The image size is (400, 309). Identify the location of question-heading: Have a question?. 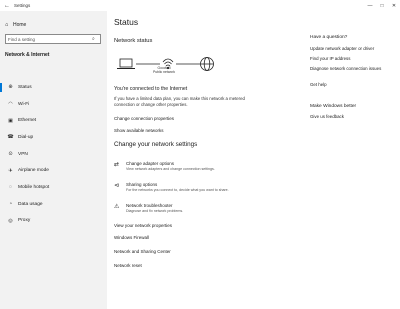
(329, 37).